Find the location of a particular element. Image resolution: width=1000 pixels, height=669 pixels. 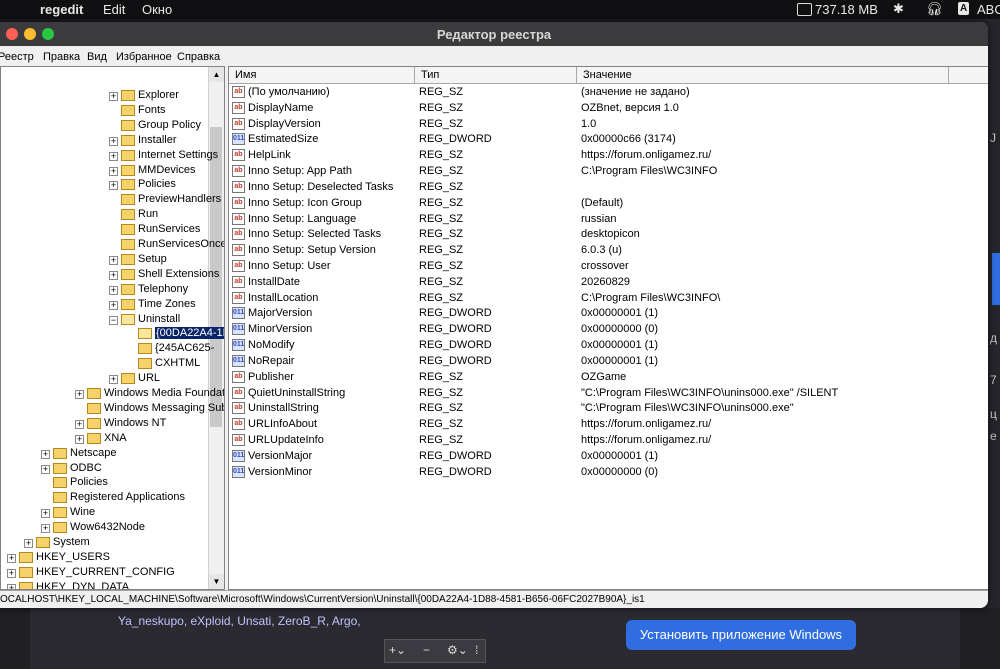

scroll-down-icon: ▼ is located at coordinates (216, 581).